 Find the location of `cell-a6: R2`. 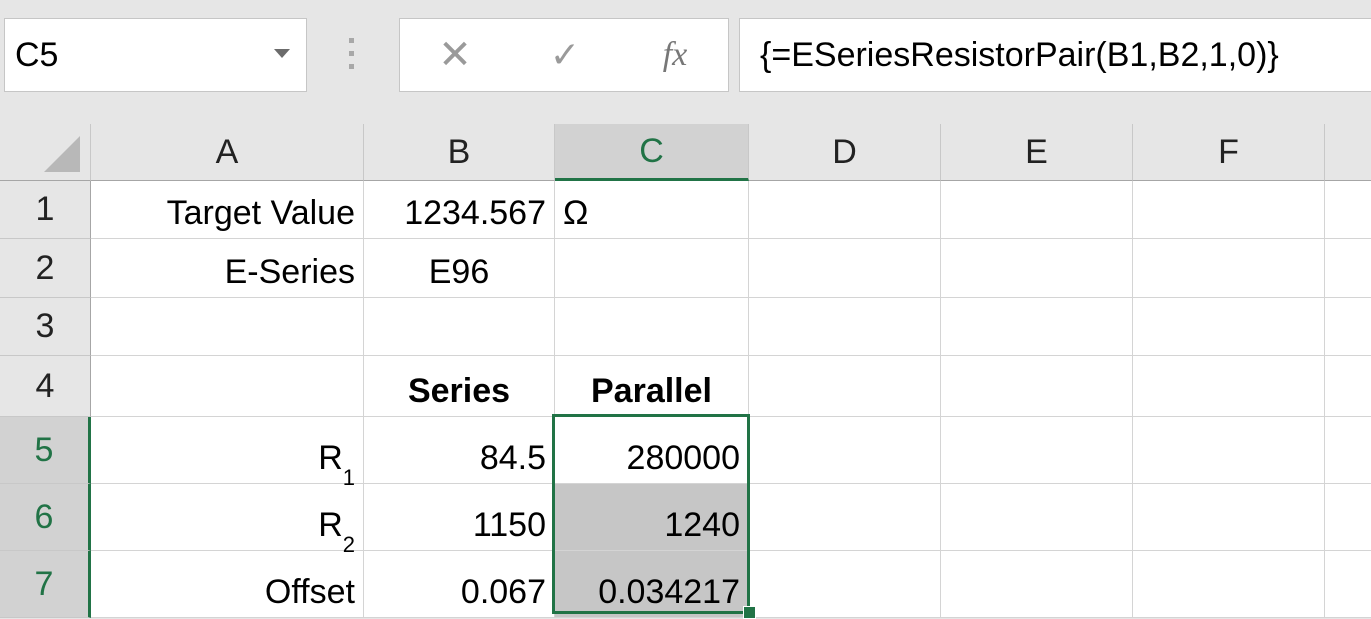

cell-a6: R2 is located at coordinates (227, 520).